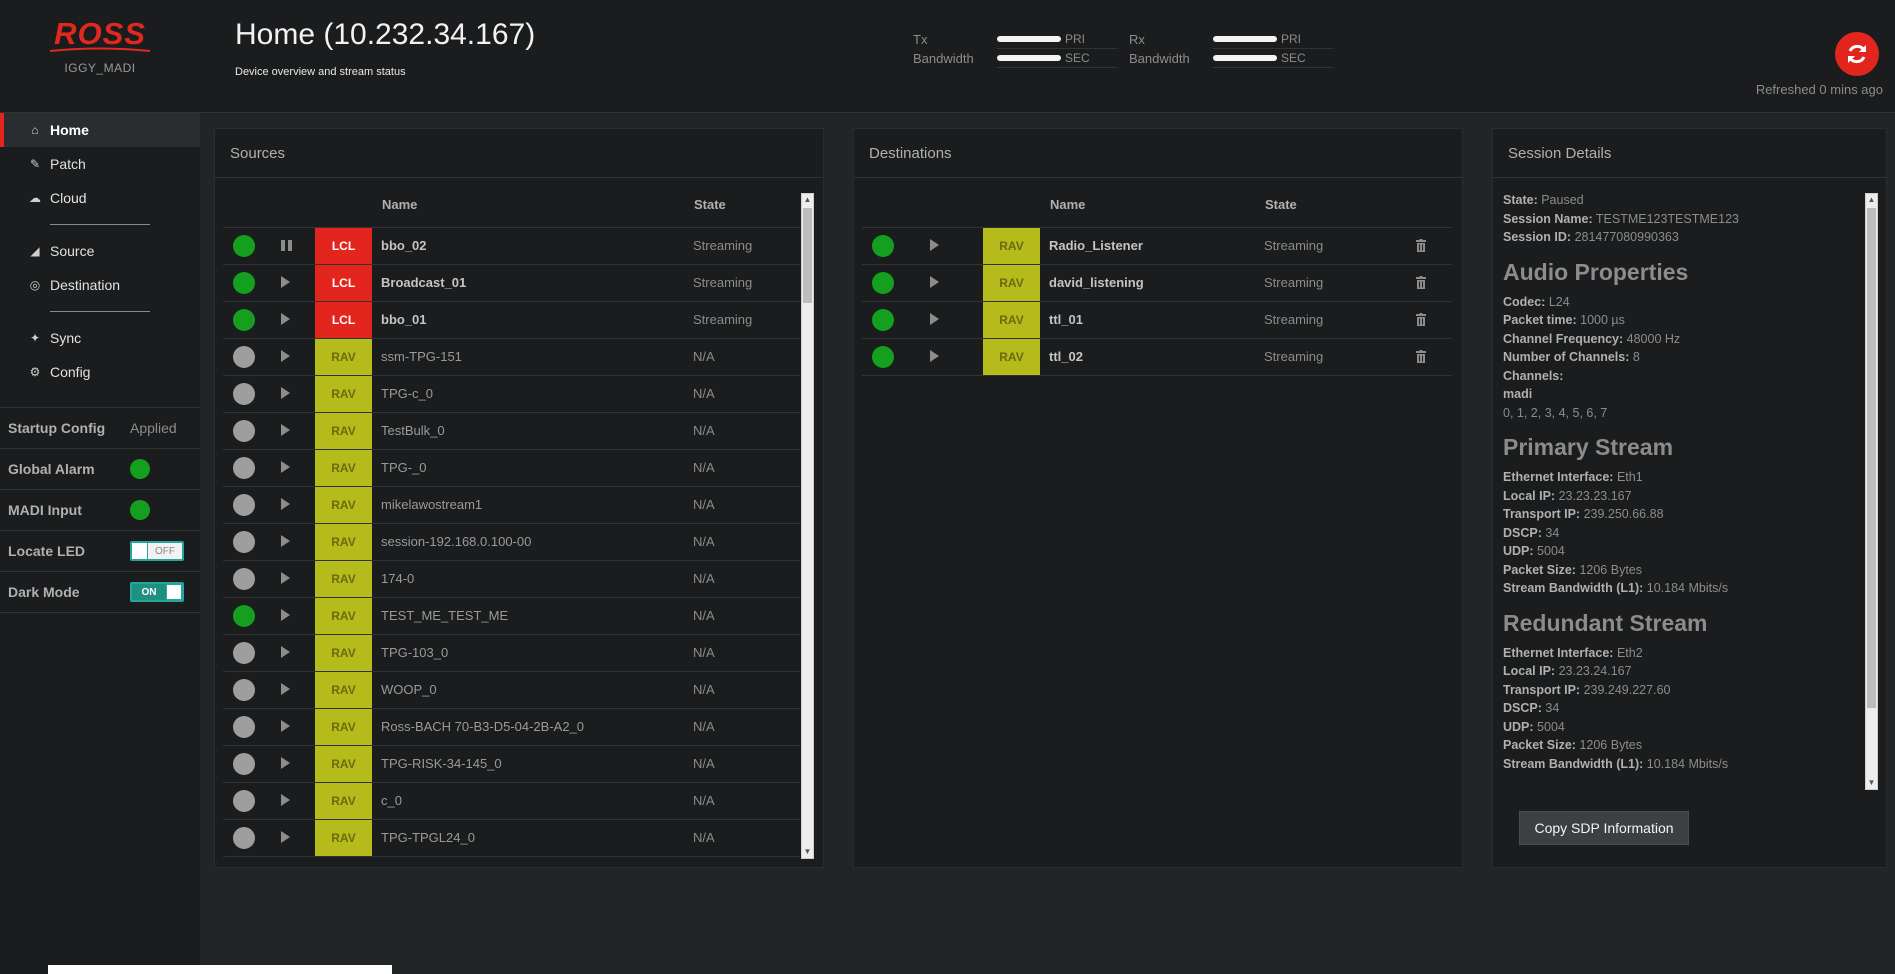 This screenshot has height=974, width=1895. Describe the element at coordinates (1157, 357) in the screenshot. I see `destination-row: RAV ttl_02 Streaming` at that location.